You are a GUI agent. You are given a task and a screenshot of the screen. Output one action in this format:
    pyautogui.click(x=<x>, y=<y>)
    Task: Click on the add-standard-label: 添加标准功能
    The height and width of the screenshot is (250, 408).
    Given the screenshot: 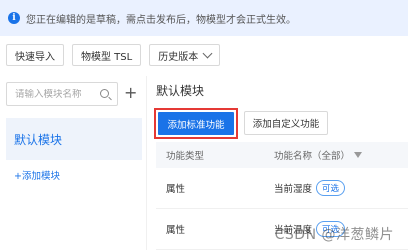 What is the action you would take?
    pyautogui.click(x=196, y=125)
    